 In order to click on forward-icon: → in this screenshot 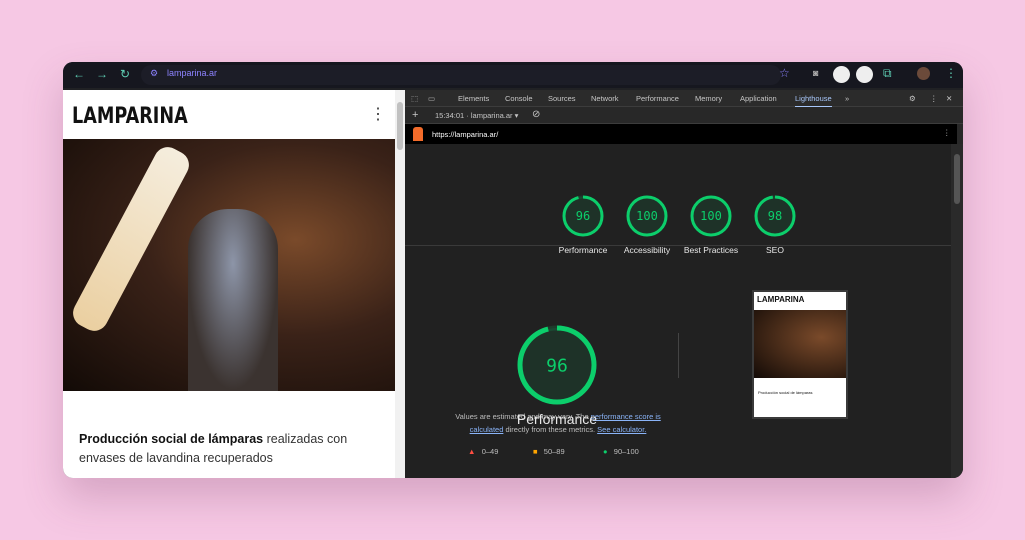, I will do `click(102, 74)`.